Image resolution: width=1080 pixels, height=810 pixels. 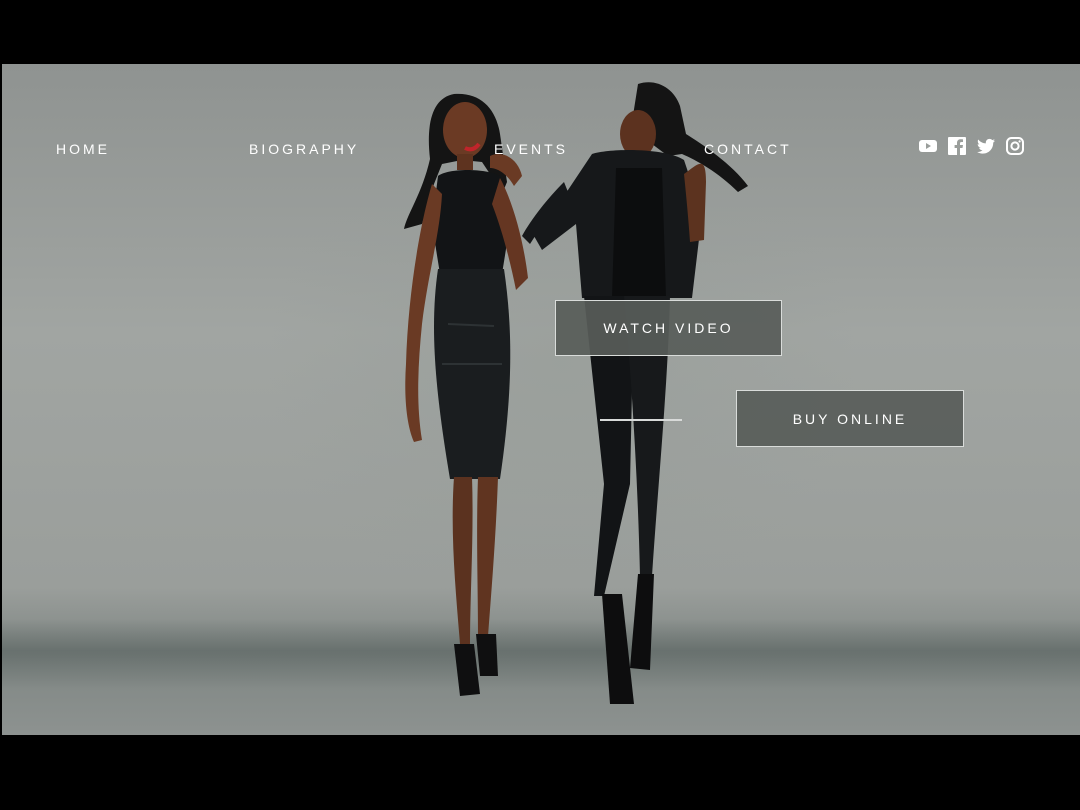 I want to click on social-links, so click(x=971, y=146).